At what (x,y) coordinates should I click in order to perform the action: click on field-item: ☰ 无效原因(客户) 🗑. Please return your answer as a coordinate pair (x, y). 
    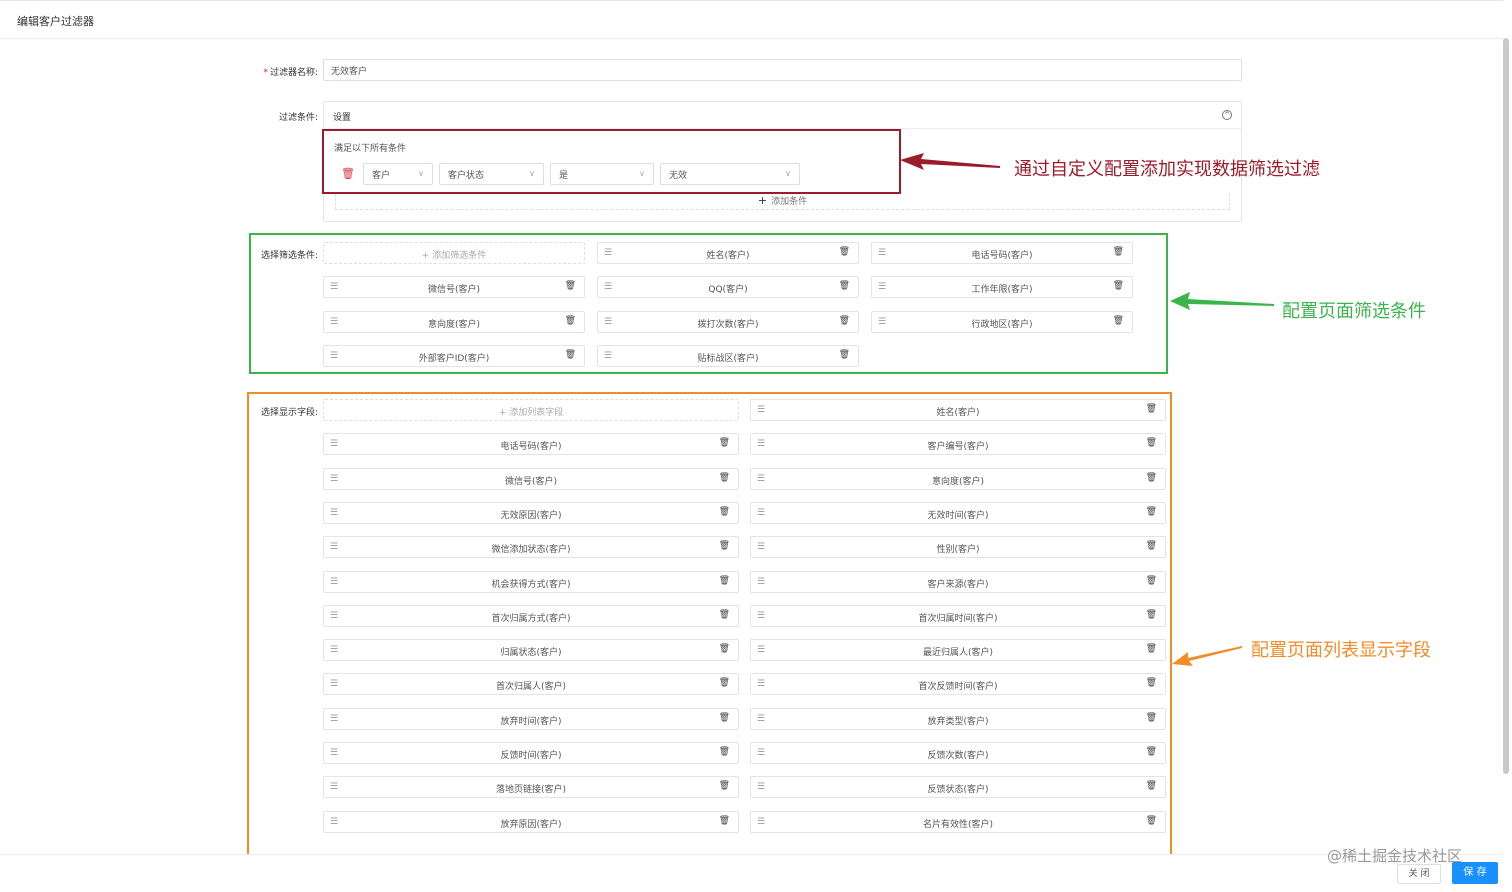
    Looking at the image, I should click on (531, 513).